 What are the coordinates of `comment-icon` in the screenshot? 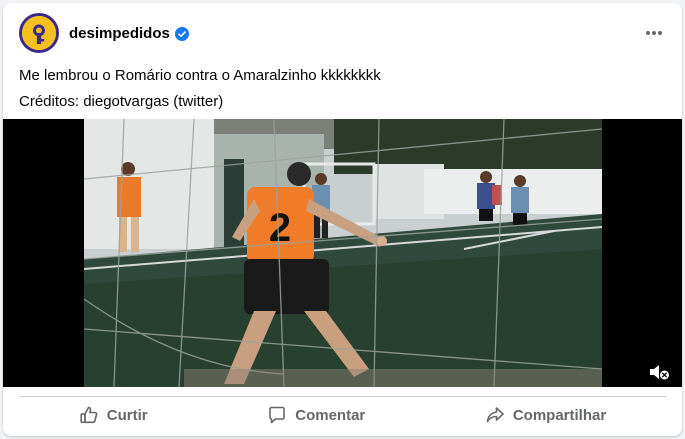 It's located at (277, 415).